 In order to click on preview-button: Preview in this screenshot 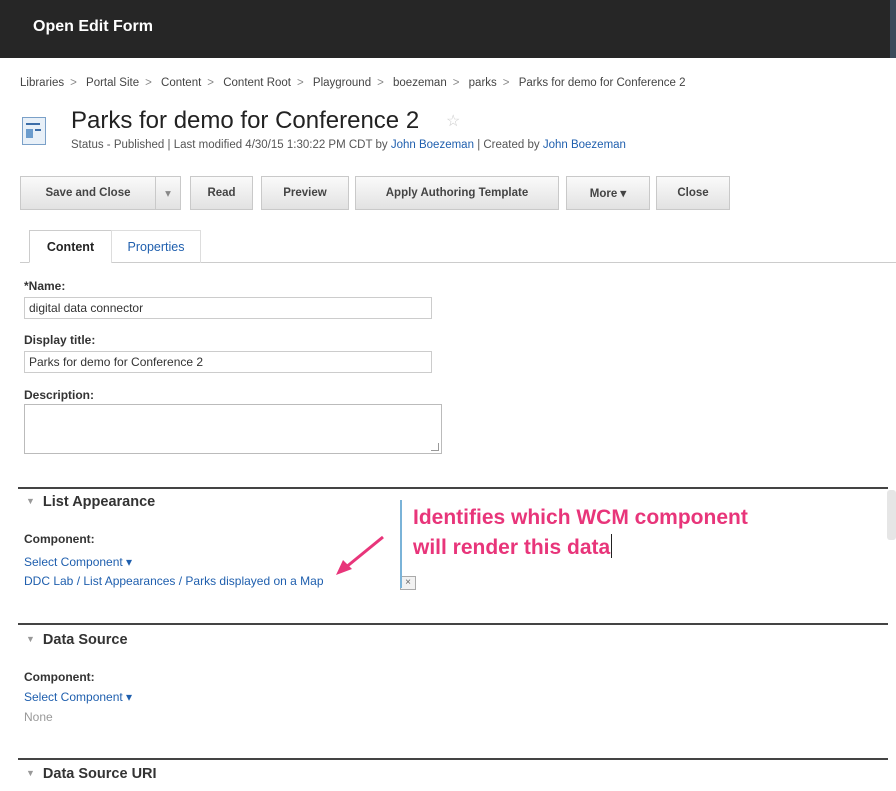, I will do `click(305, 193)`.